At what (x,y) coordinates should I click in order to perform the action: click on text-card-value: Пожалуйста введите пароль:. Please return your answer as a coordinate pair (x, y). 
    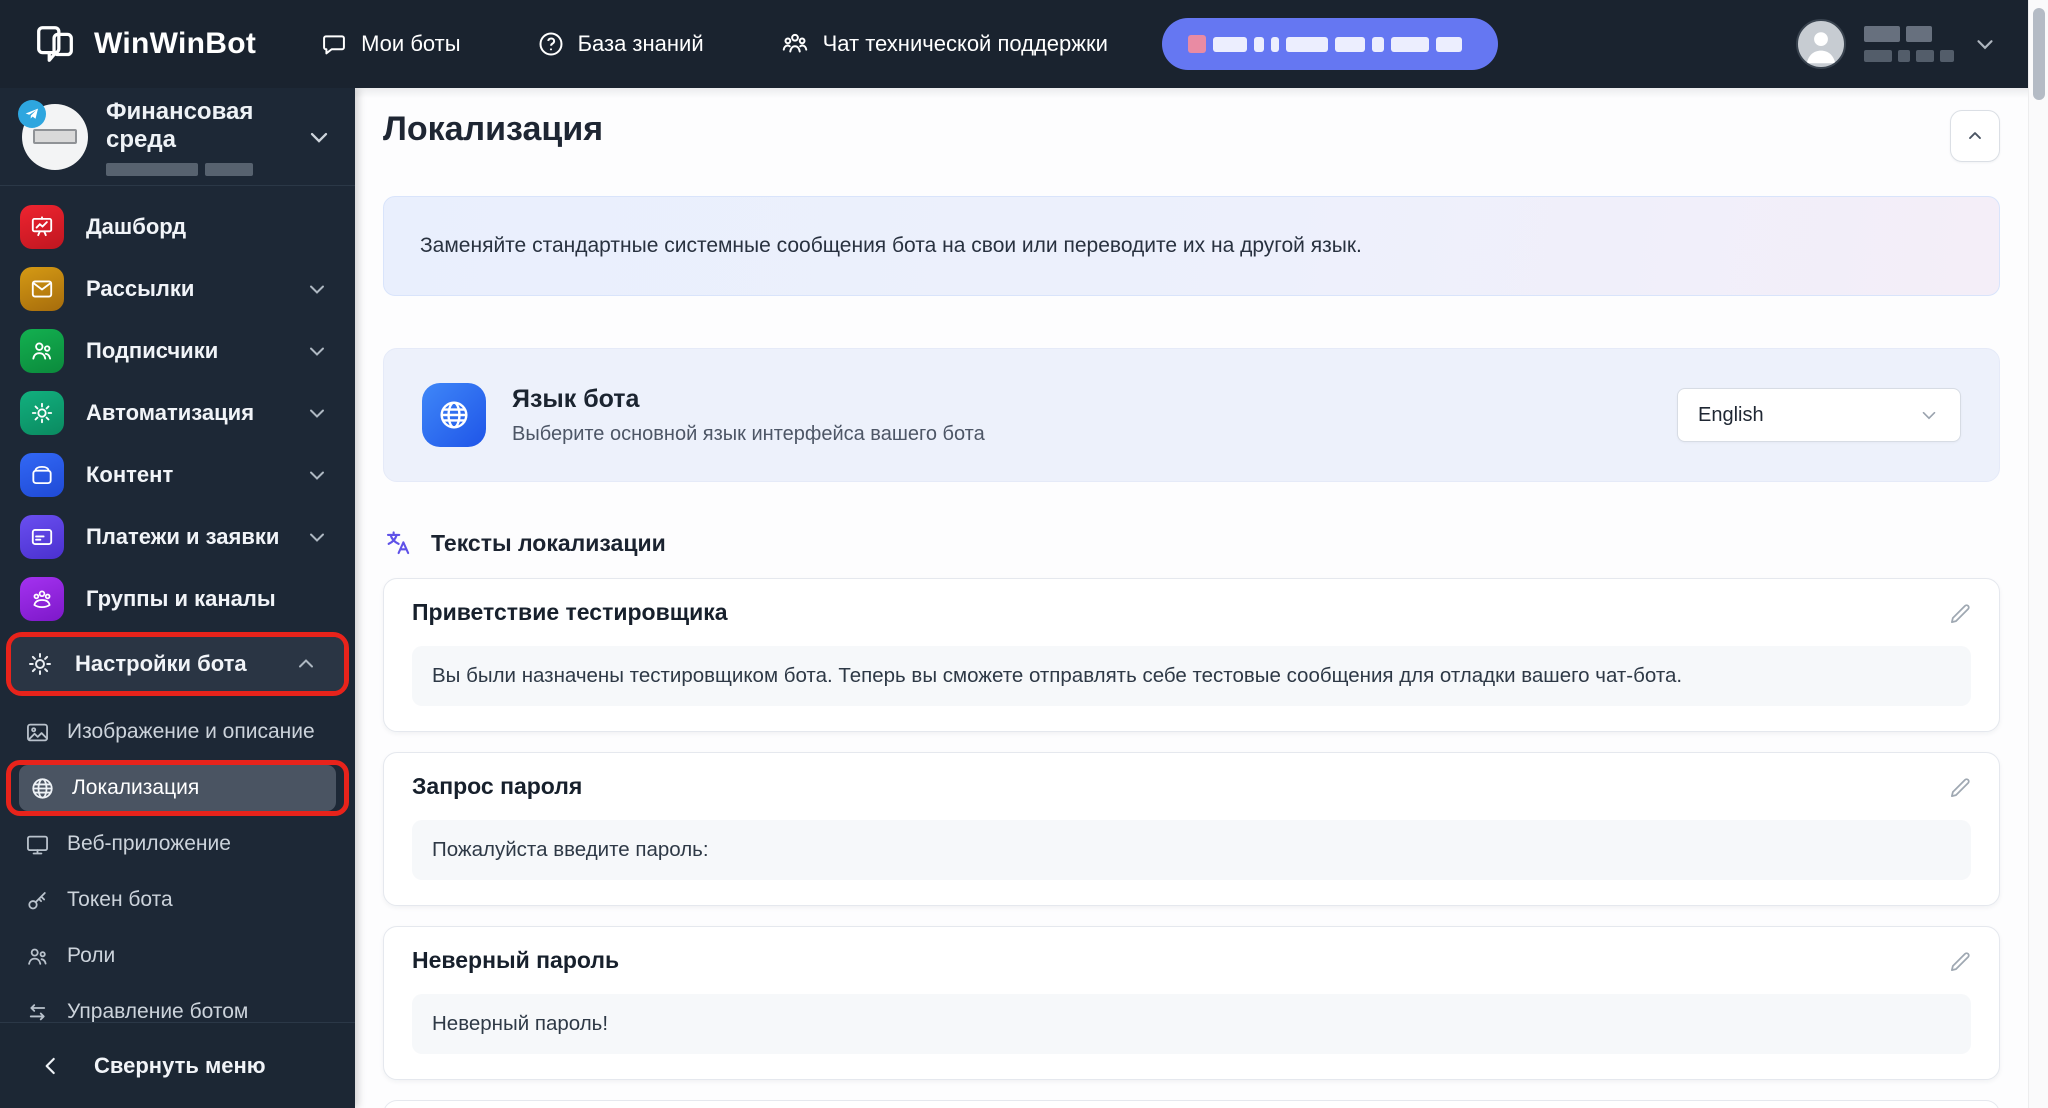
    Looking at the image, I should click on (1191, 850).